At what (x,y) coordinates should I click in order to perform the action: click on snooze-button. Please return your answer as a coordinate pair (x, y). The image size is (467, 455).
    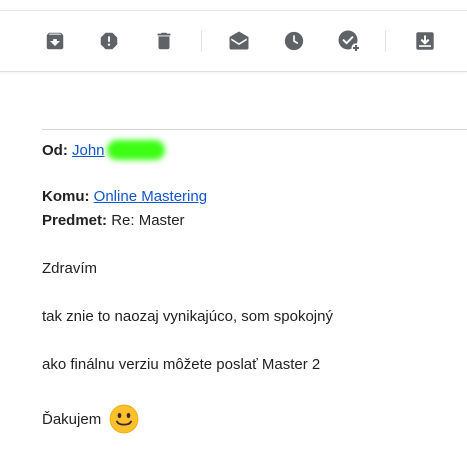
    Looking at the image, I should click on (294, 41).